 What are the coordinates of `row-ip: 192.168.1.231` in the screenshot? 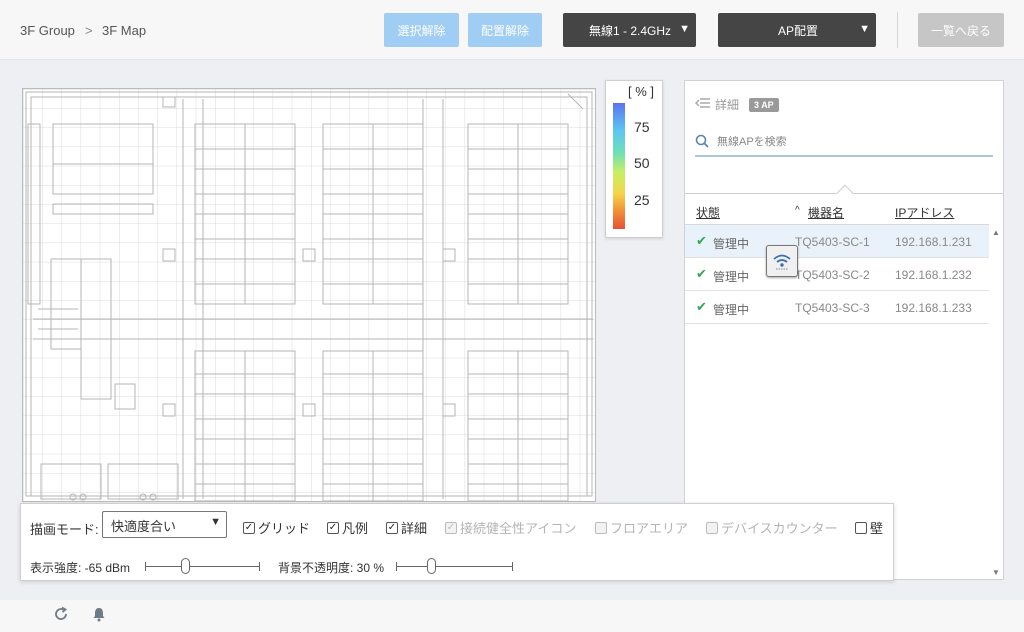 It's located at (933, 242).